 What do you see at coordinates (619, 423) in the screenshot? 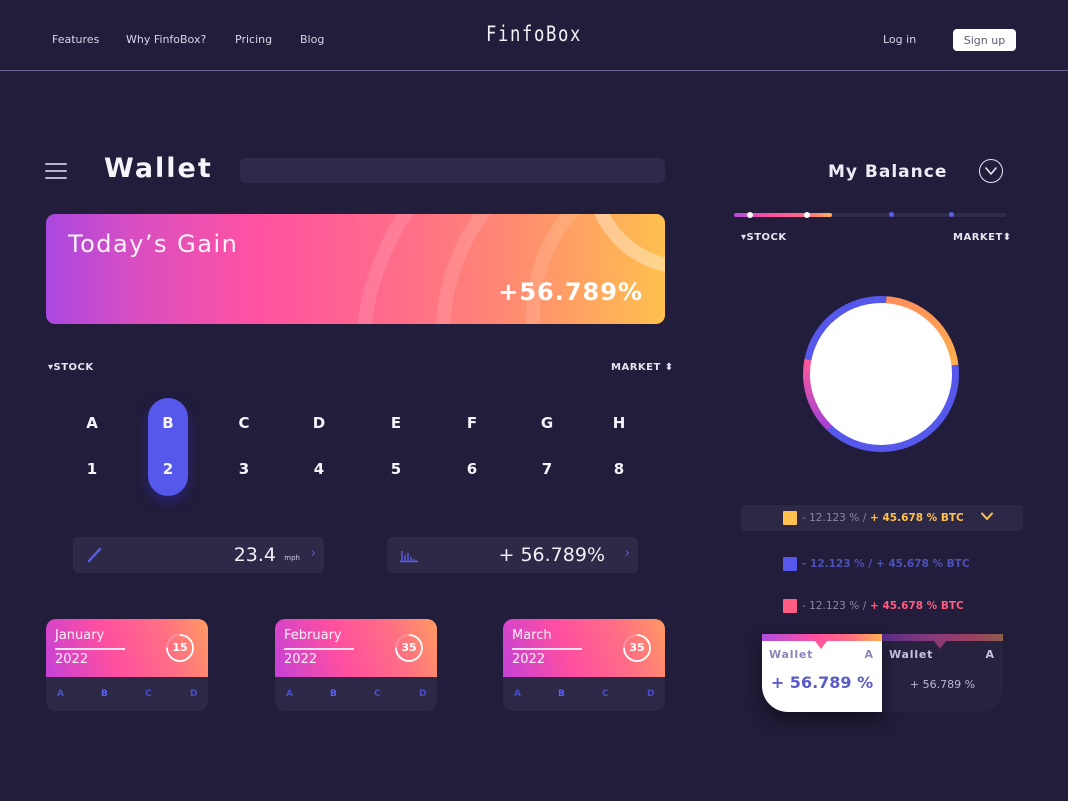
I see `column-letter: H` at bounding box center [619, 423].